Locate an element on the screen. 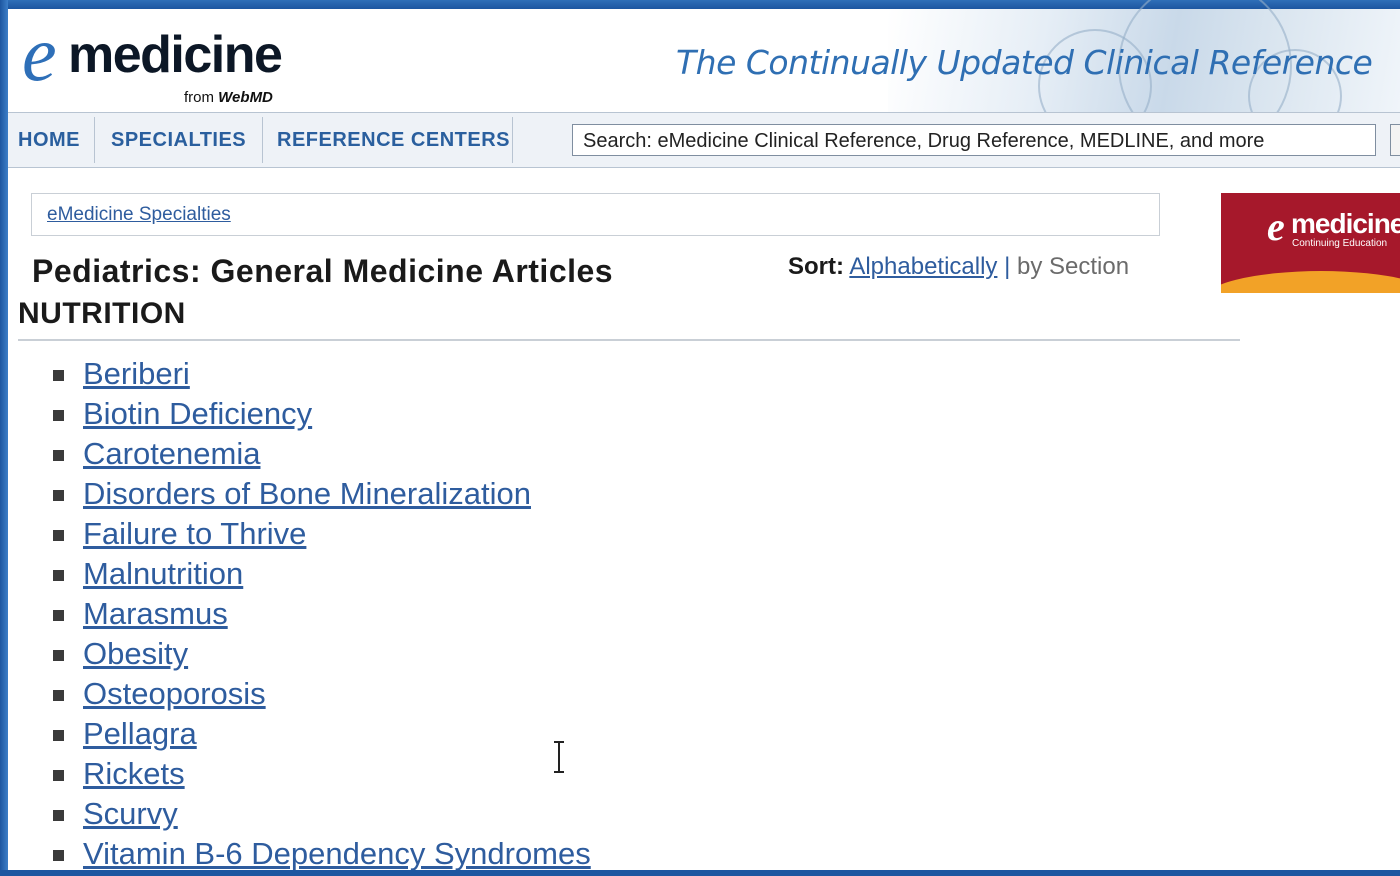 The height and width of the screenshot is (876, 1400). sort-alphabetically-link: Alphabetically is located at coordinates (923, 266).